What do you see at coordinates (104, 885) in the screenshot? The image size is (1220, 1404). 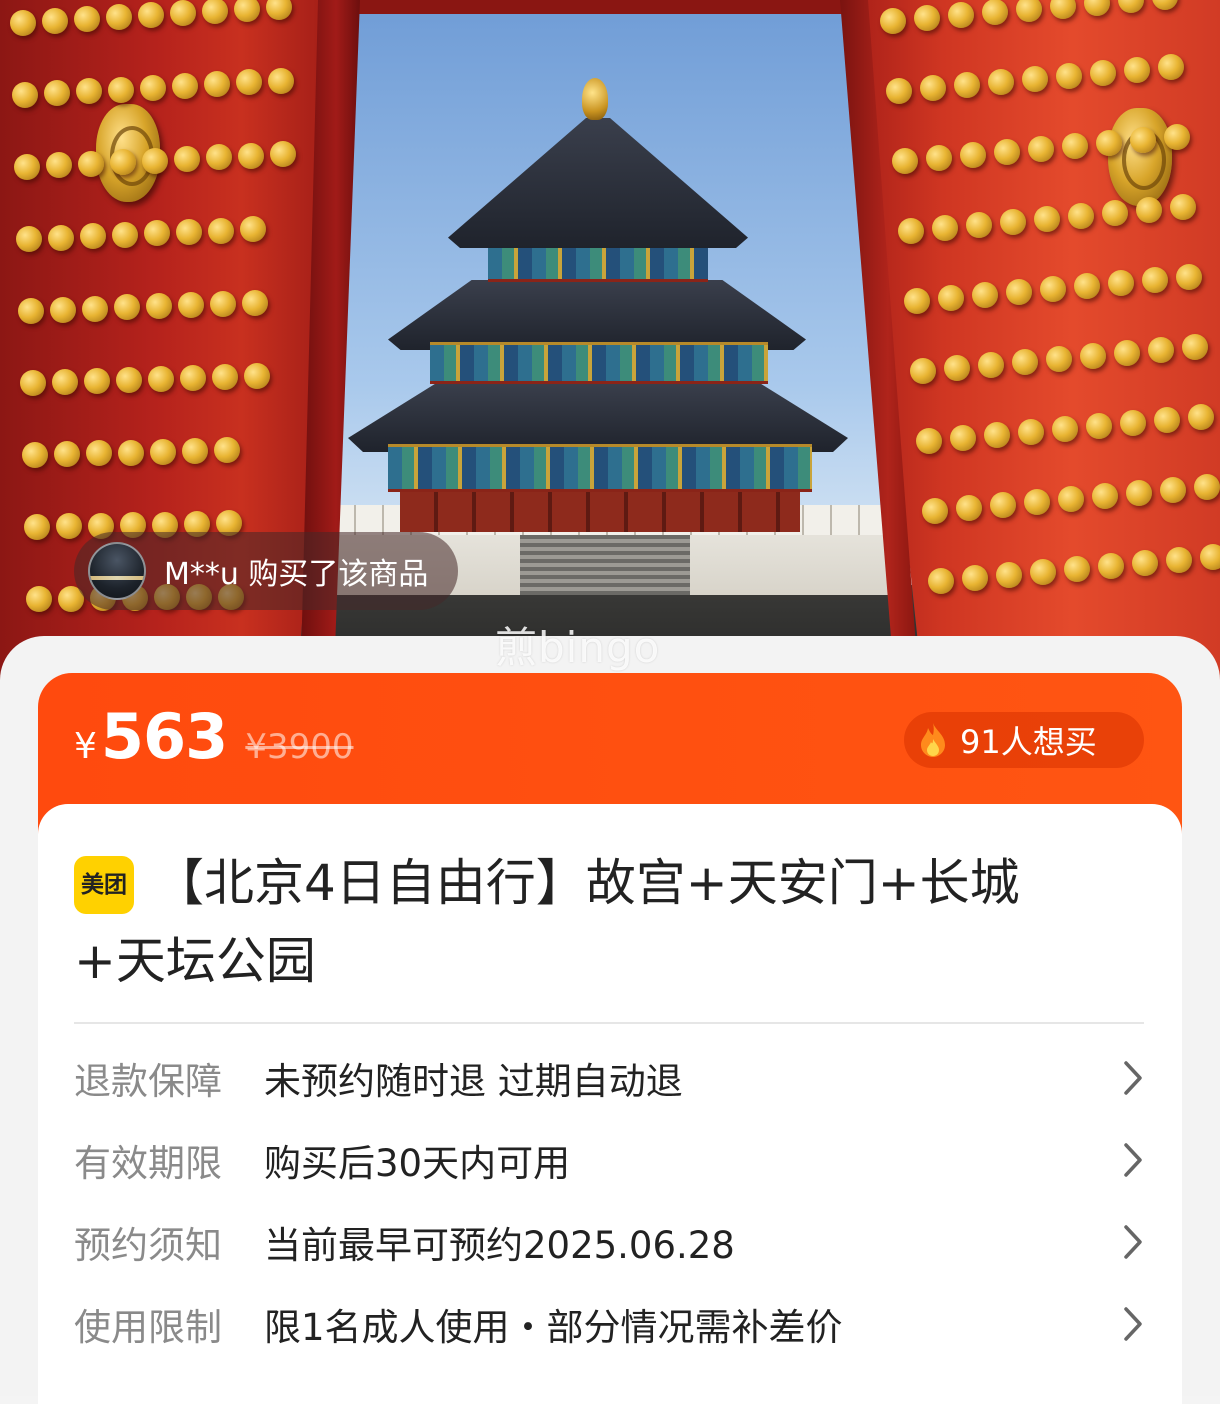 I see `meituan-badge: 美团` at bounding box center [104, 885].